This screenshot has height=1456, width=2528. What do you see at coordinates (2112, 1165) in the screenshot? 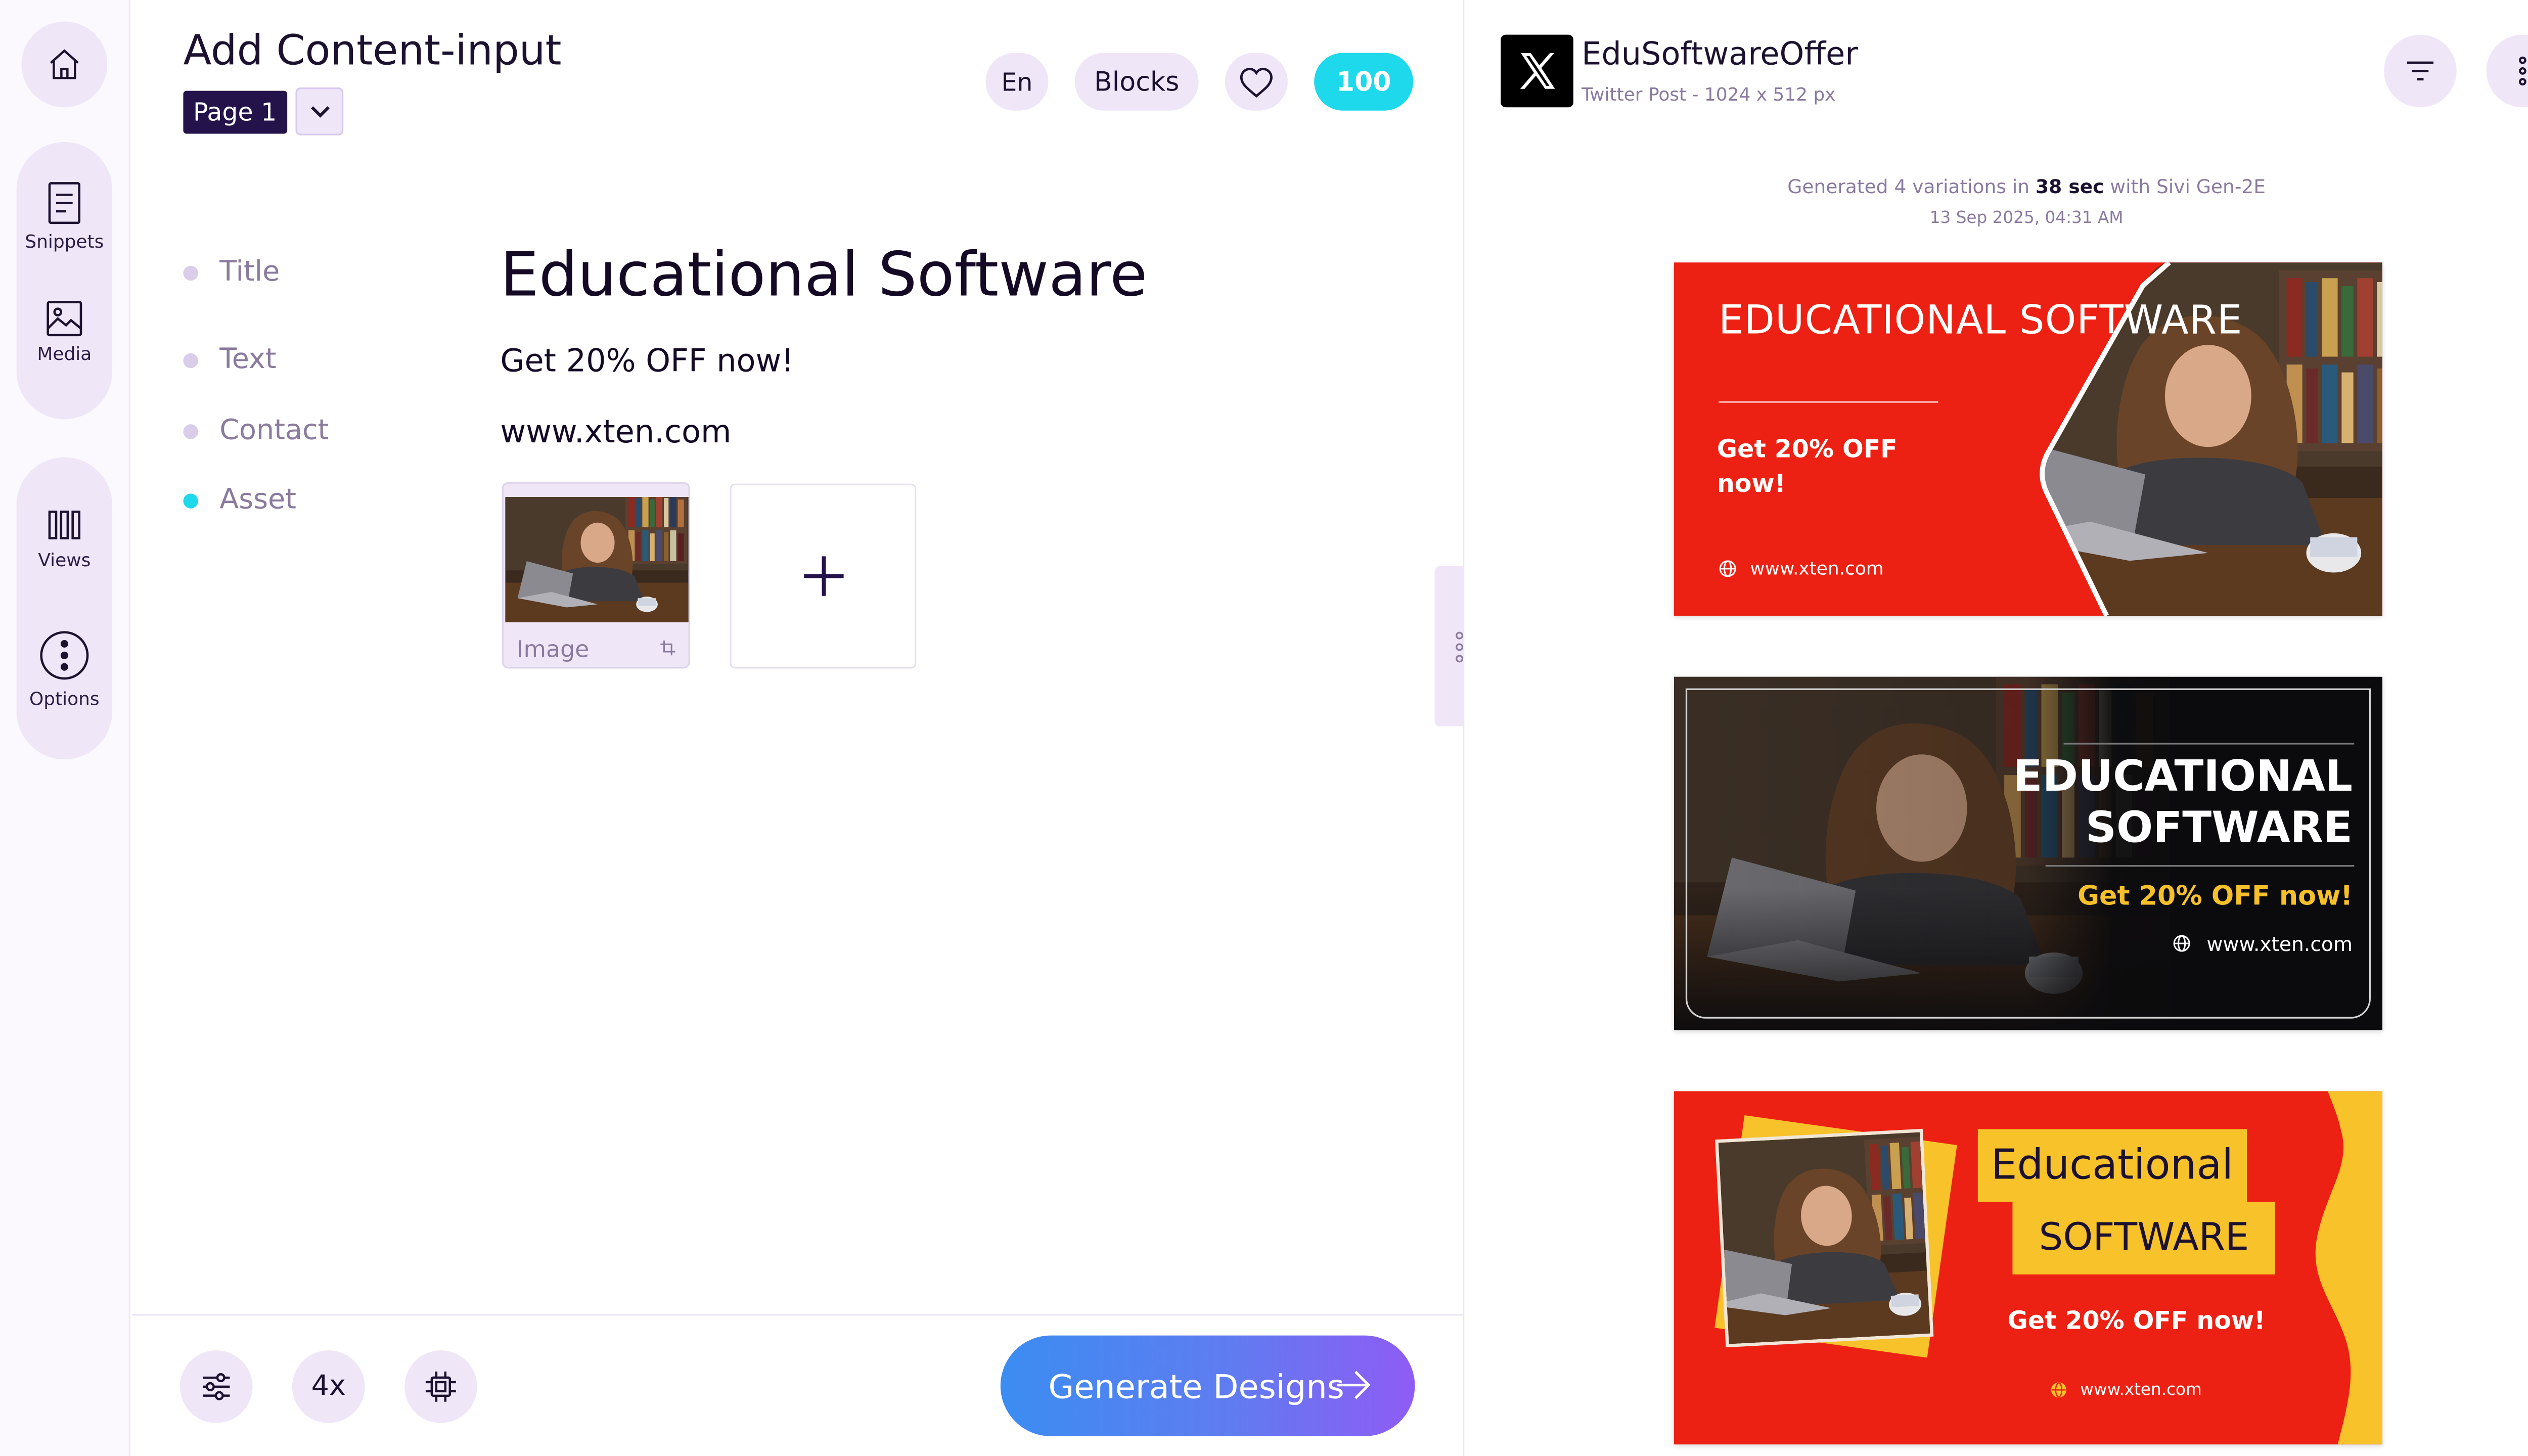
I see `design-title: Educational` at bounding box center [2112, 1165].